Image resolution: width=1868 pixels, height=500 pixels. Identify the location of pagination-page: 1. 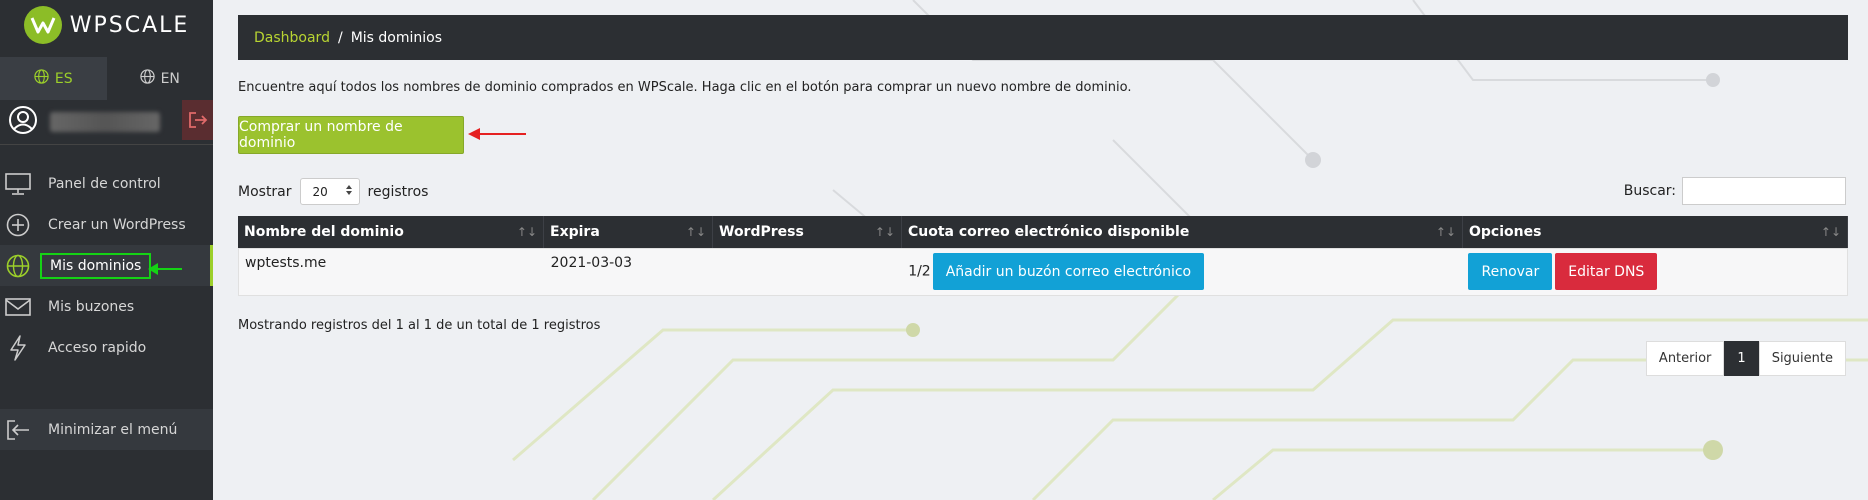
(1741, 358).